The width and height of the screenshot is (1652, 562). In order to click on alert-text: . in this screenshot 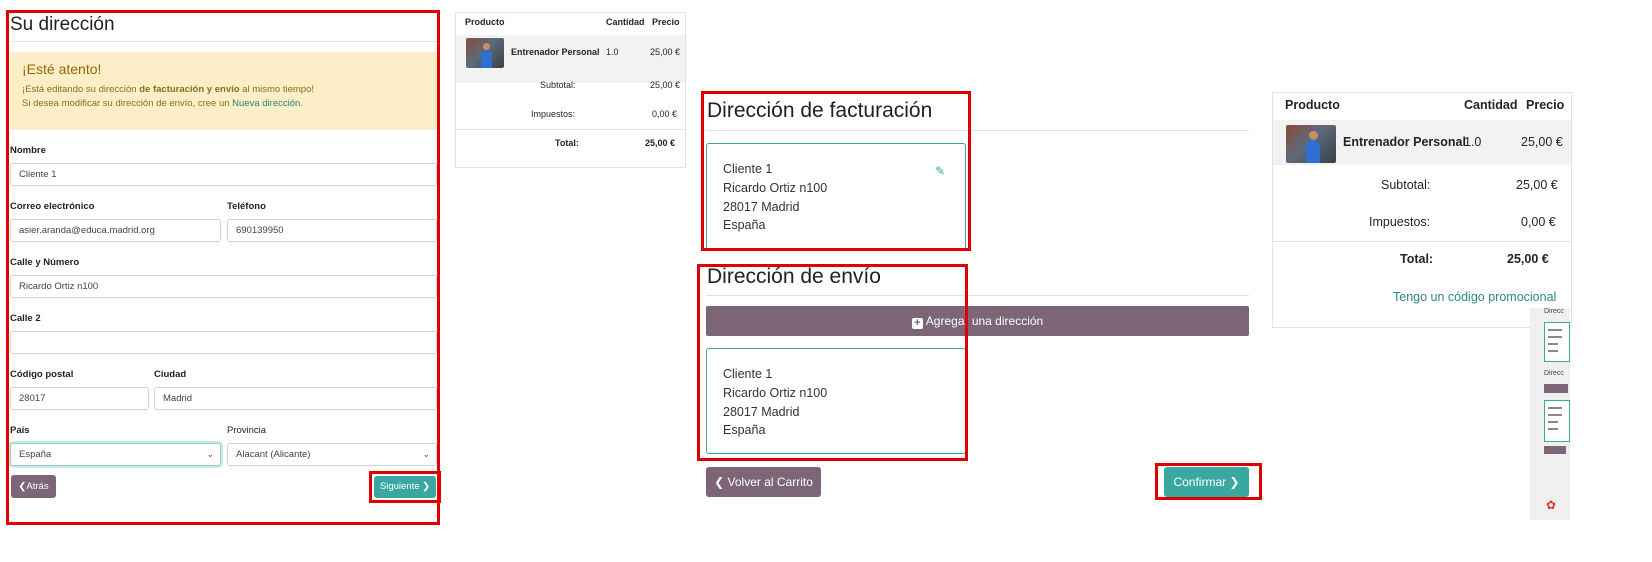, I will do `click(301, 103)`.